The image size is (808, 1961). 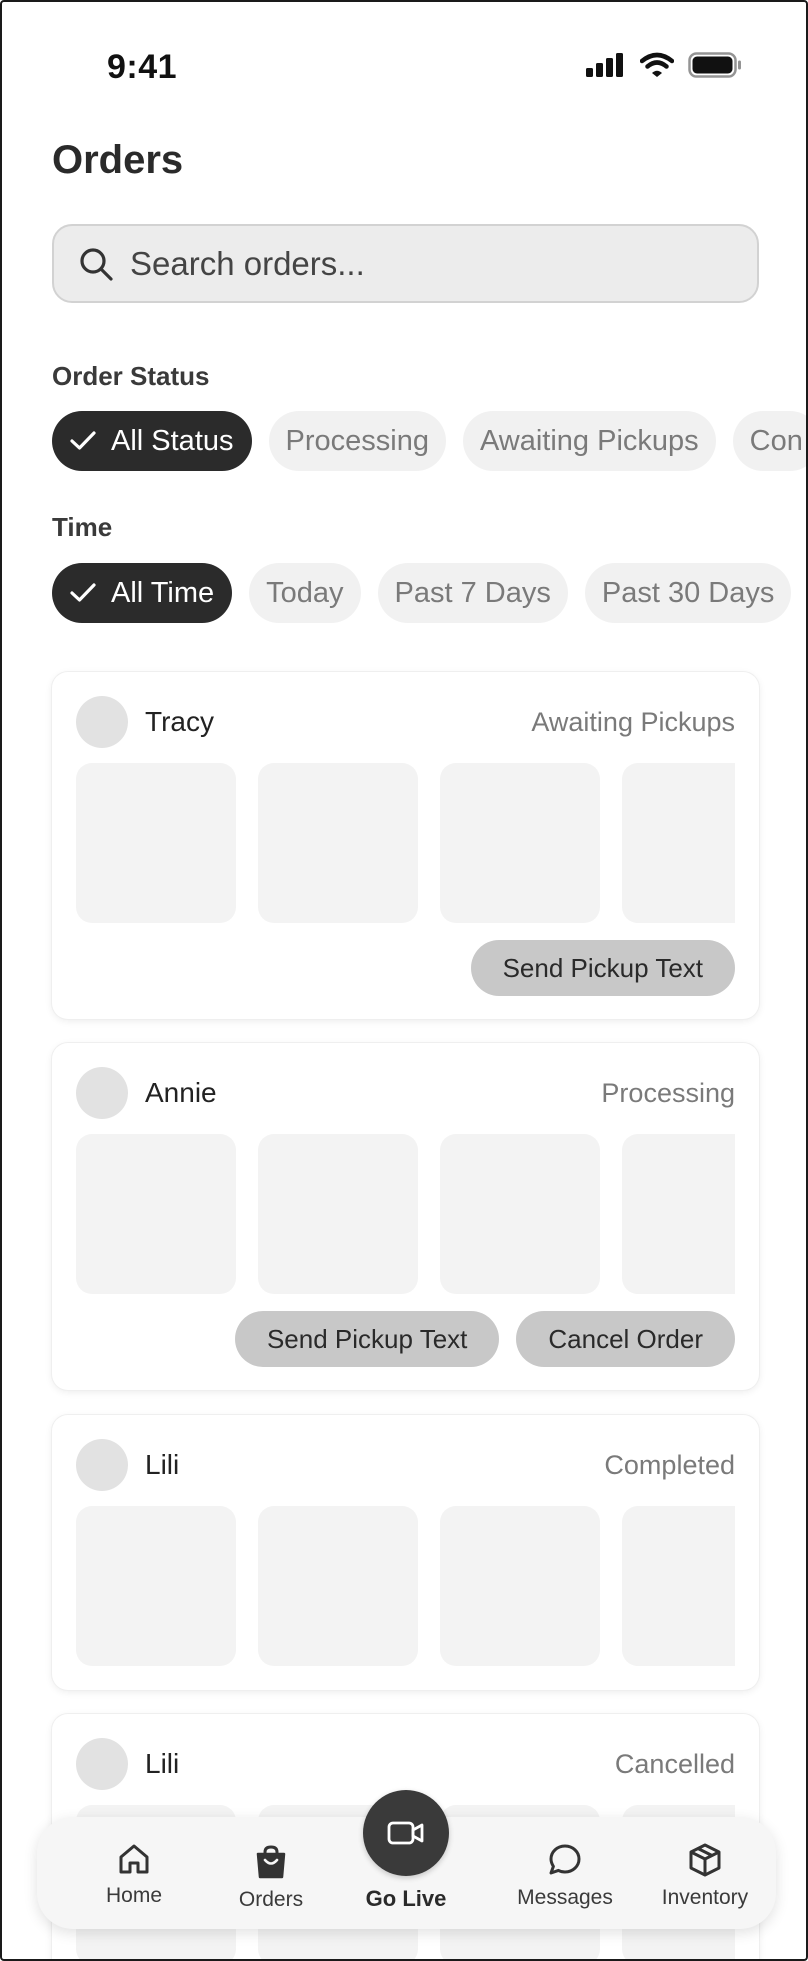 I want to click on chip-processing: Processing, so click(x=357, y=441).